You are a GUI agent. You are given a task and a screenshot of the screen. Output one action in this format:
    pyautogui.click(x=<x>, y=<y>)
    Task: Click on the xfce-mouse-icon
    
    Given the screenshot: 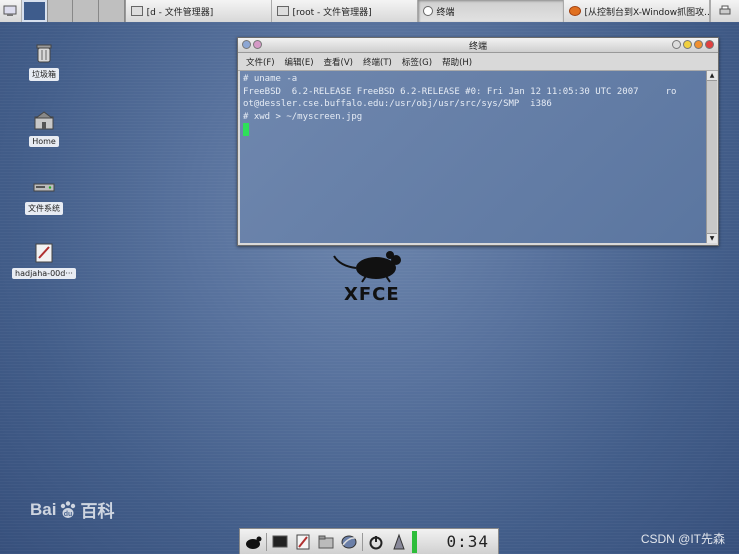 What is the action you would take?
    pyautogui.click(x=254, y=542)
    